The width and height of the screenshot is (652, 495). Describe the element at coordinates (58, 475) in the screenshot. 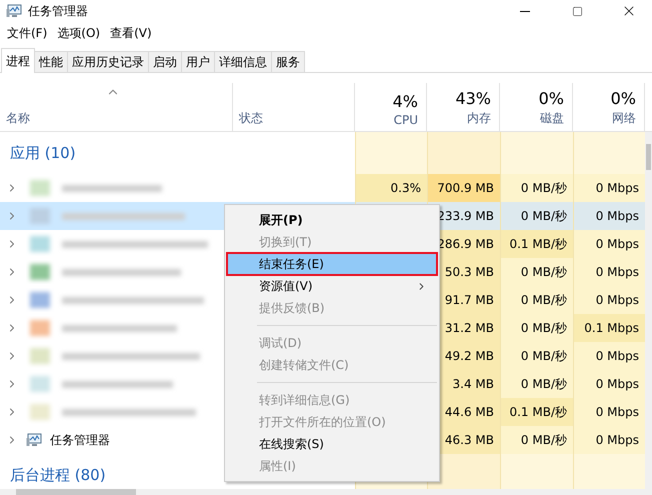

I see `group-heading: 后台进程 (80)` at that location.